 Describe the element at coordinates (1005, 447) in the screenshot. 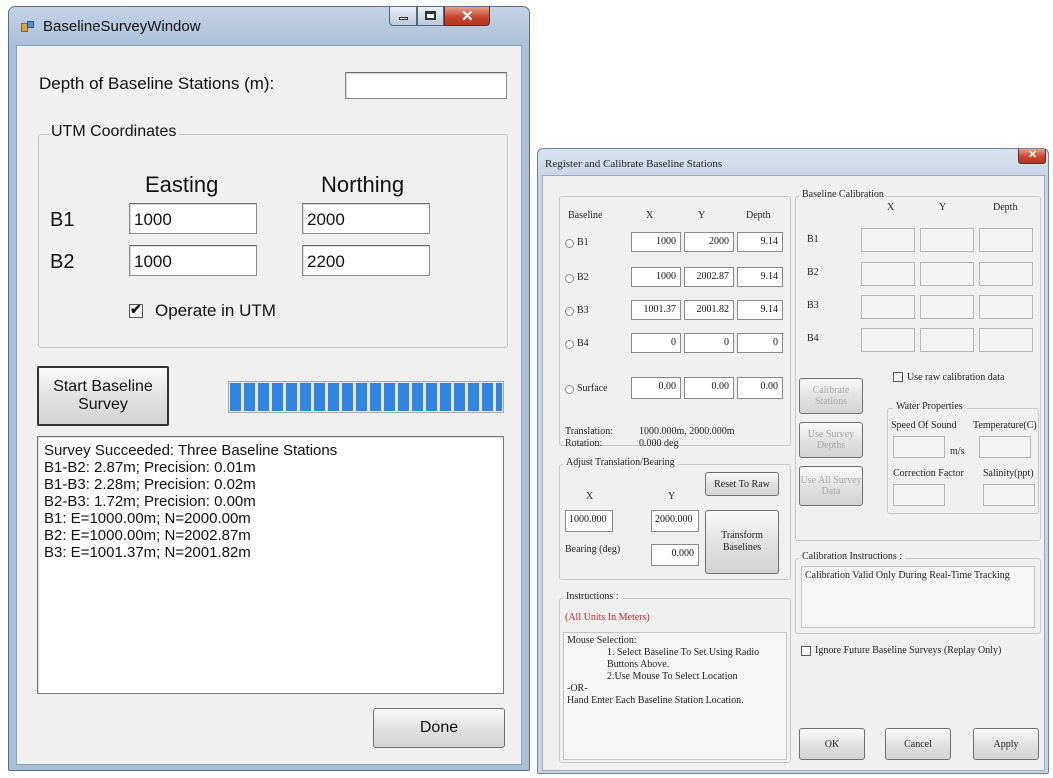

I see `temperature-input` at that location.